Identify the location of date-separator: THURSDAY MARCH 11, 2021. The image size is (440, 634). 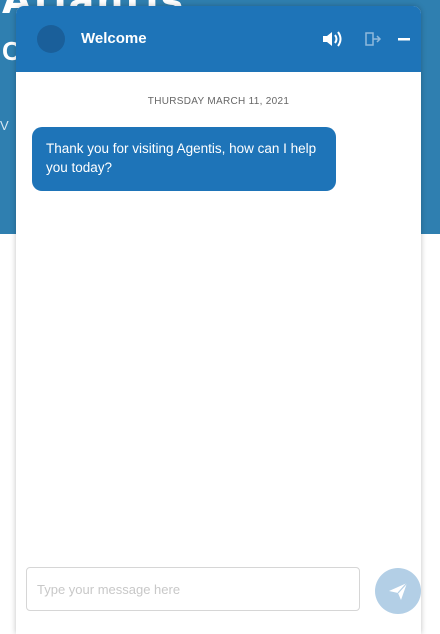
(218, 101).